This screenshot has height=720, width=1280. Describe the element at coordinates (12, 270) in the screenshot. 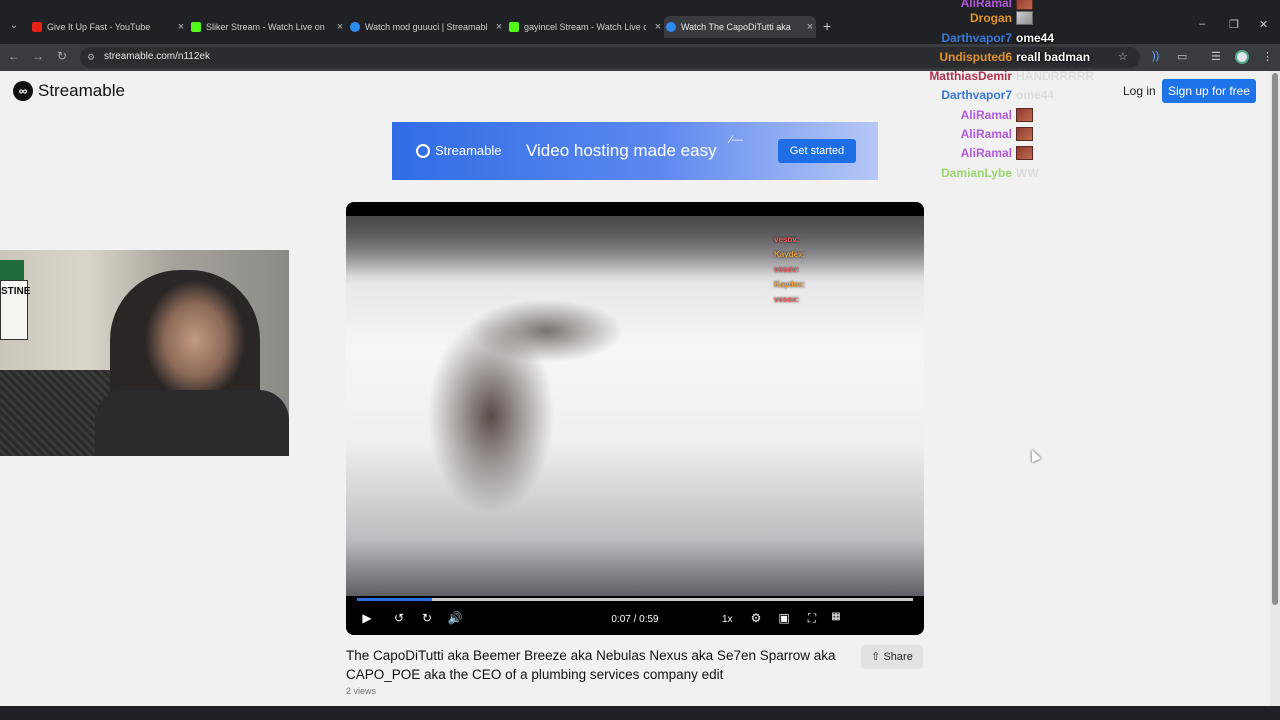

I see `webcam-background-decor` at that location.